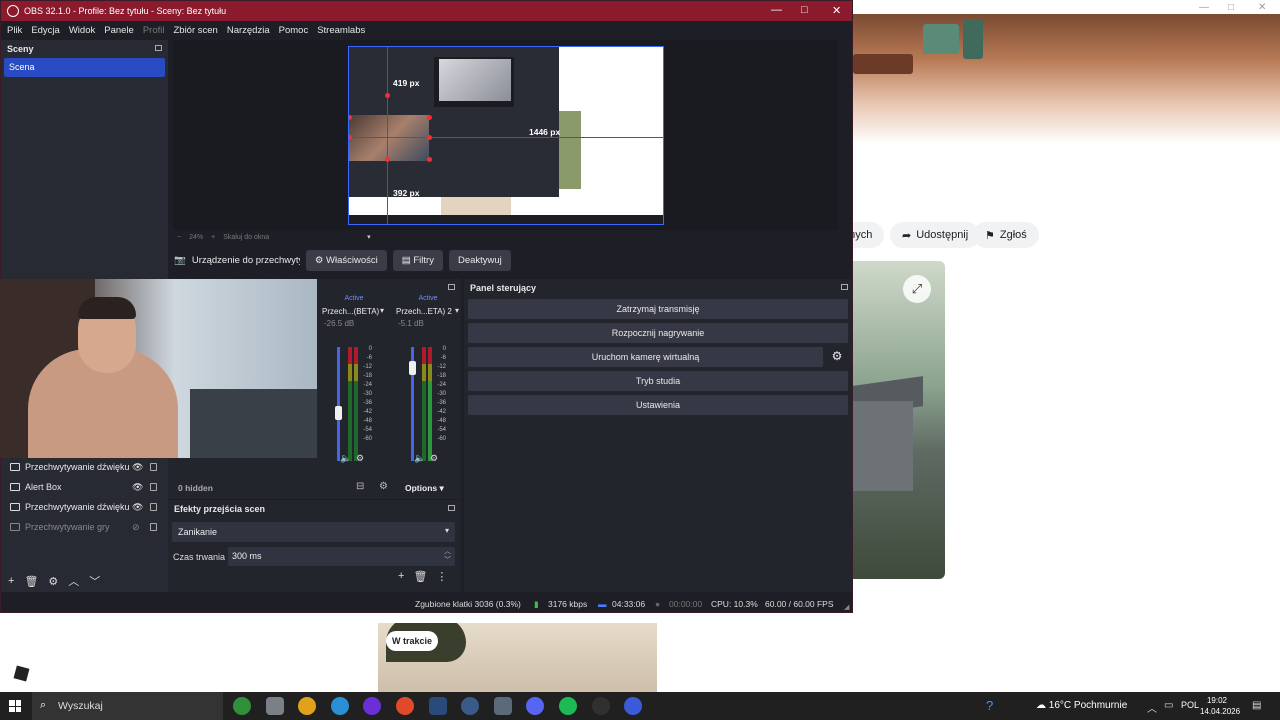 This screenshot has height=720, width=1280. Describe the element at coordinates (658, 309) in the screenshot. I see `stop-streaming-button: Zatrzymaj transmisję` at that location.